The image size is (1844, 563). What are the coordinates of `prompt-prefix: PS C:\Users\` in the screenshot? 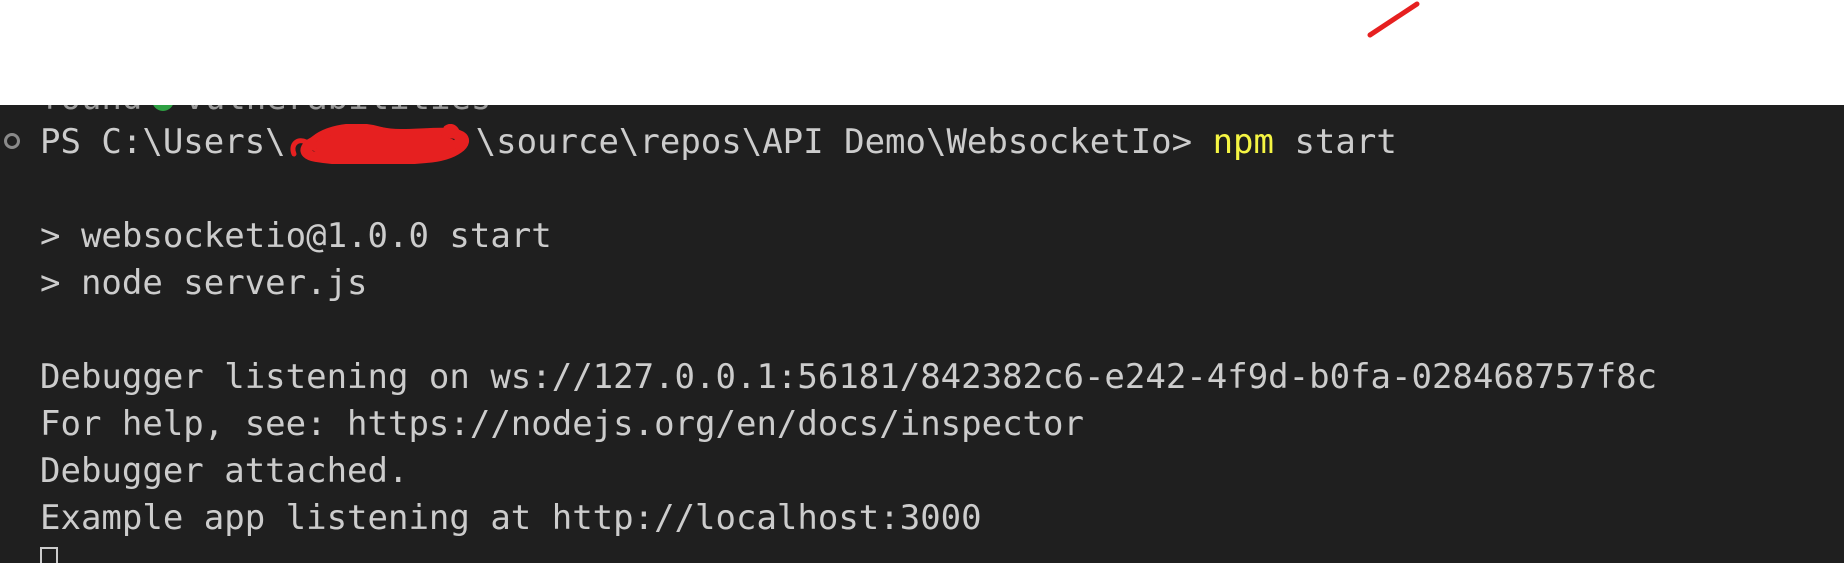 It's located at (163, 142).